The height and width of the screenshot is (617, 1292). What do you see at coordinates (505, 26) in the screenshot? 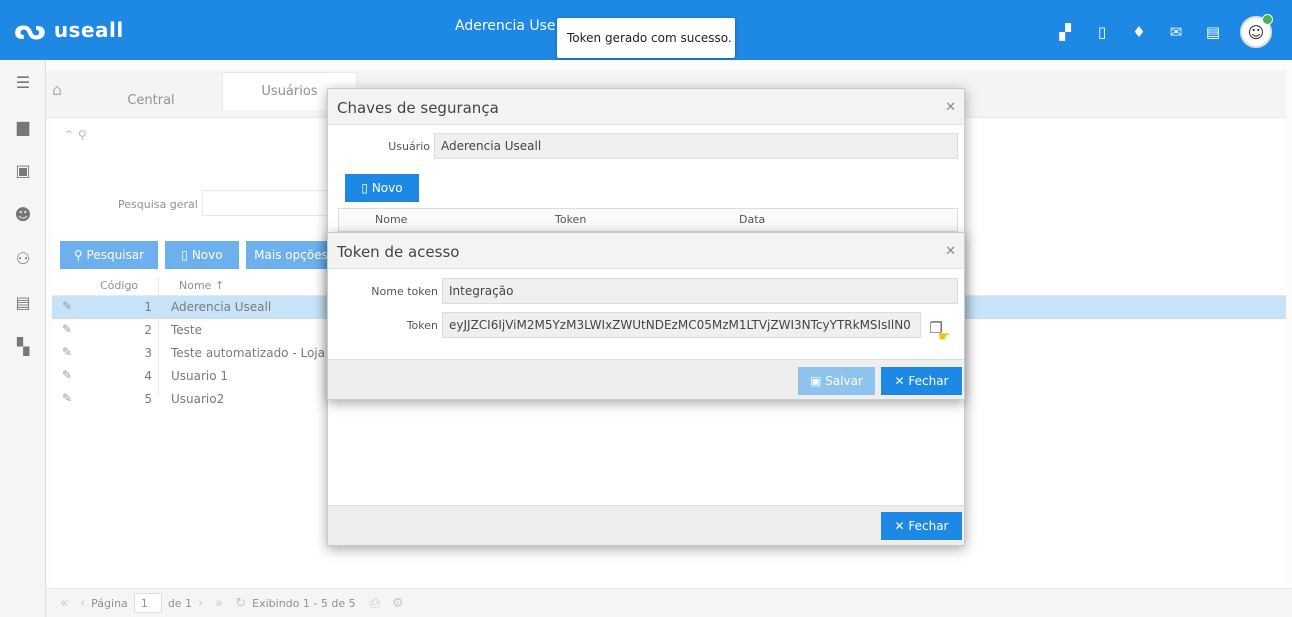
I see `header-title: Aderencia Useall` at bounding box center [505, 26].